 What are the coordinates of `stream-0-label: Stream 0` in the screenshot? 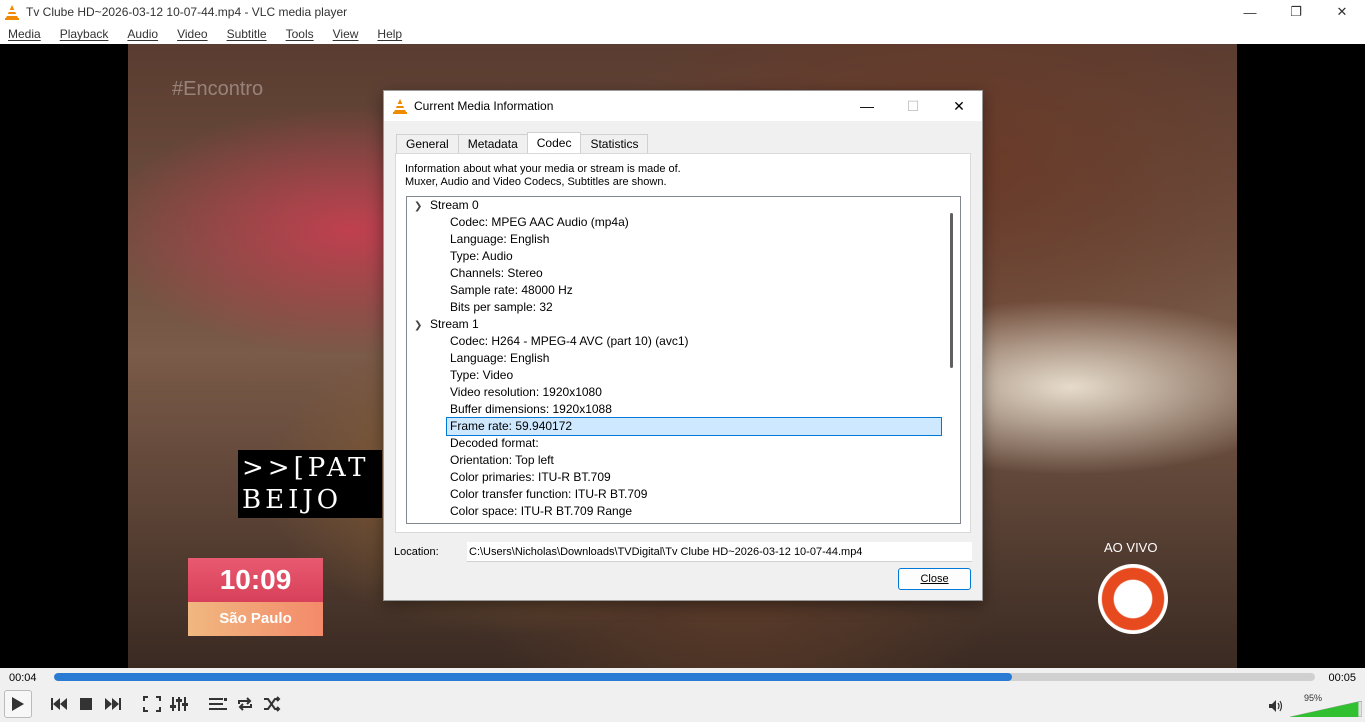 It's located at (454, 205).